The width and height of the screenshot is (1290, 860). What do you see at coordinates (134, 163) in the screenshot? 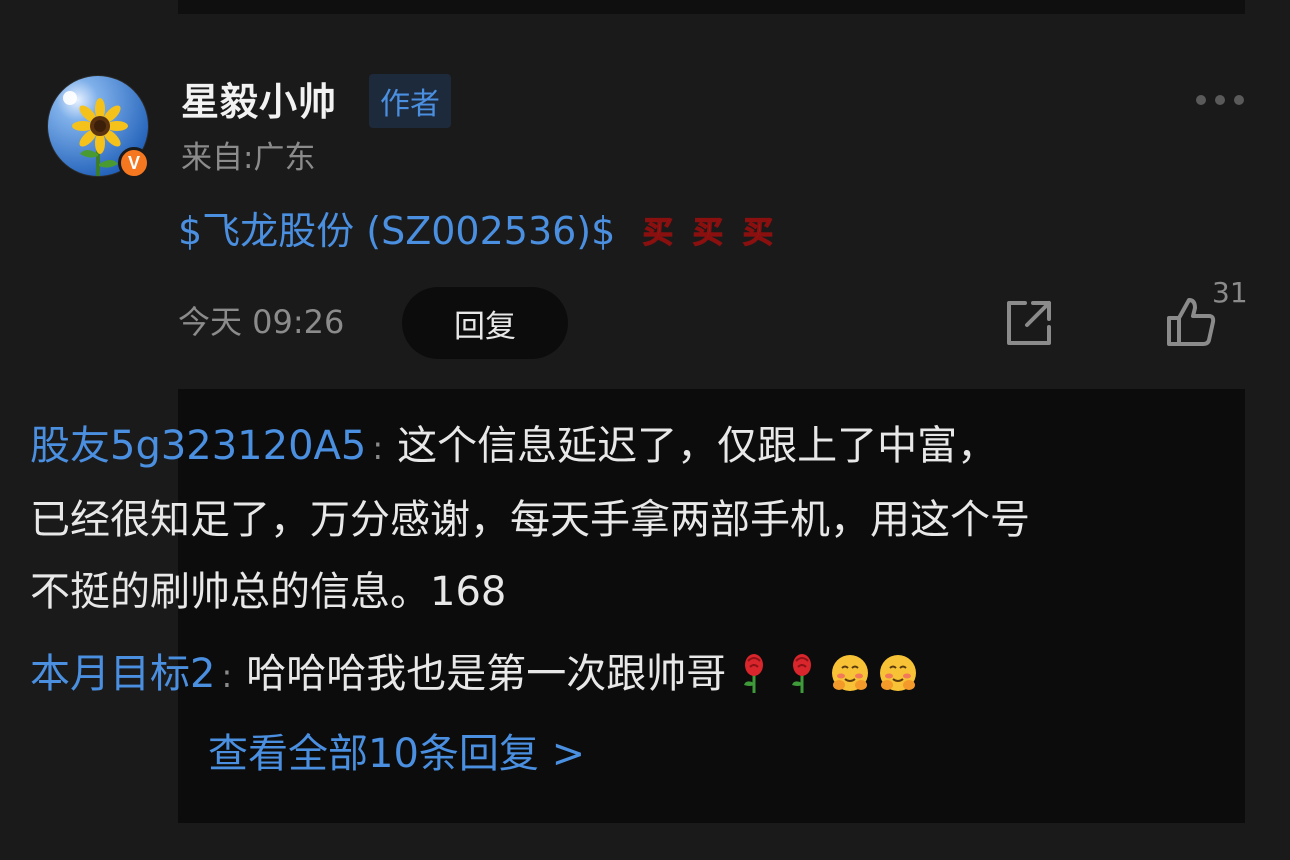
I see `verified-badge: V` at bounding box center [134, 163].